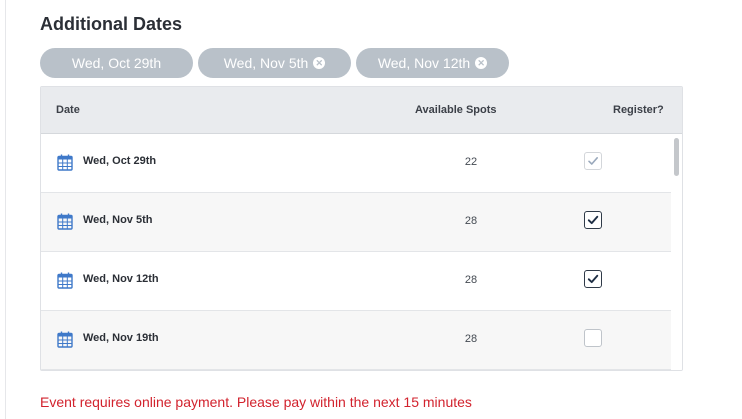  Describe the element at coordinates (356, 281) in the screenshot. I see `table-row: Wed, Nov 12th 28` at that location.